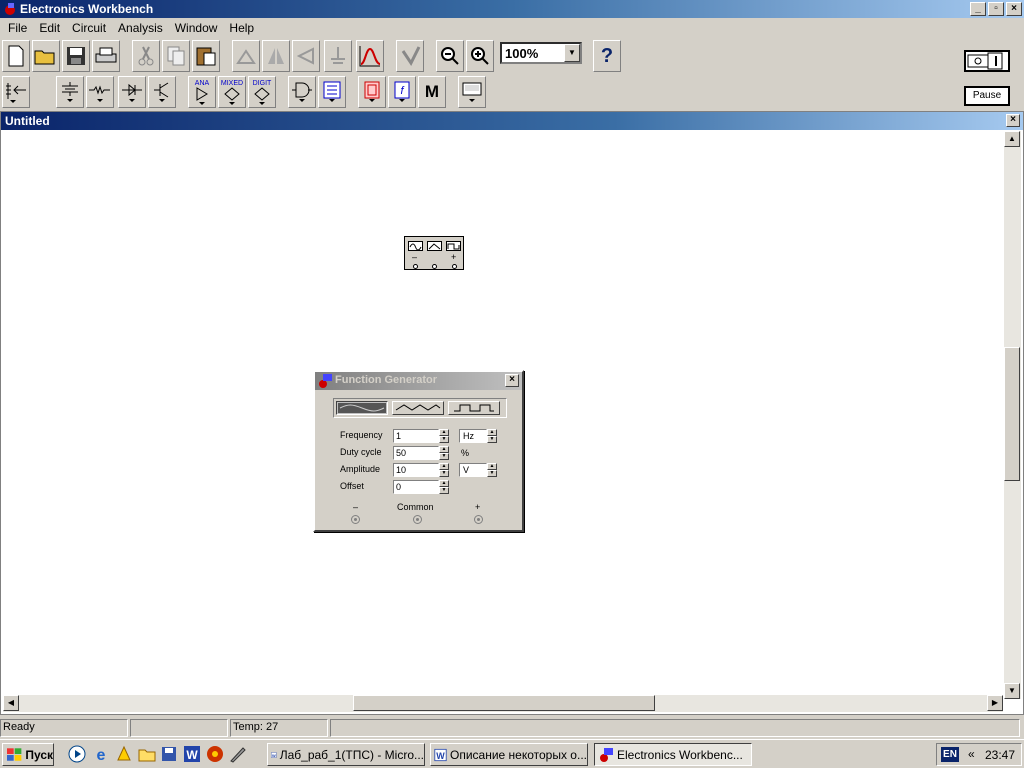 The height and width of the screenshot is (768, 1024). What do you see at coordinates (572, 53) in the screenshot?
I see `chevron-down-icon: ▼` at bounding box center [572, 53].